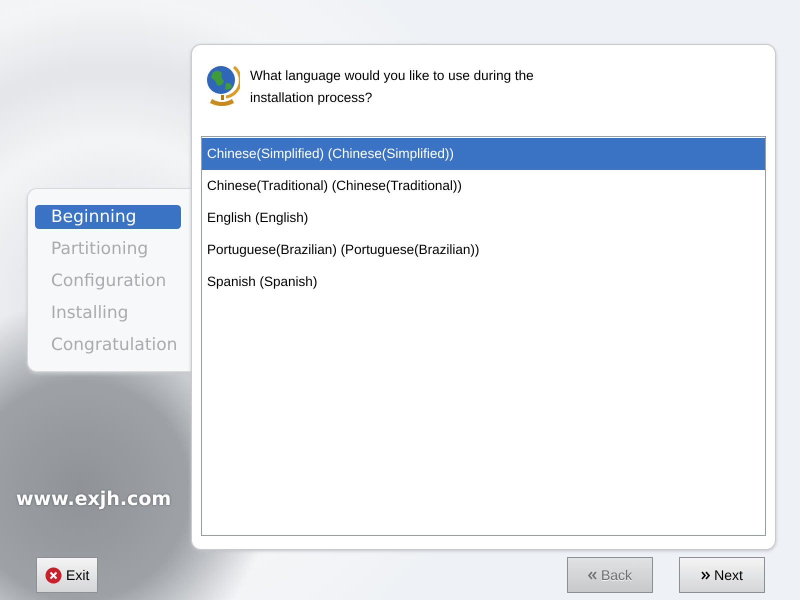  Describe the element at coordinates (722, 575) in the screenshot. I see `next-button: Next` at that location.